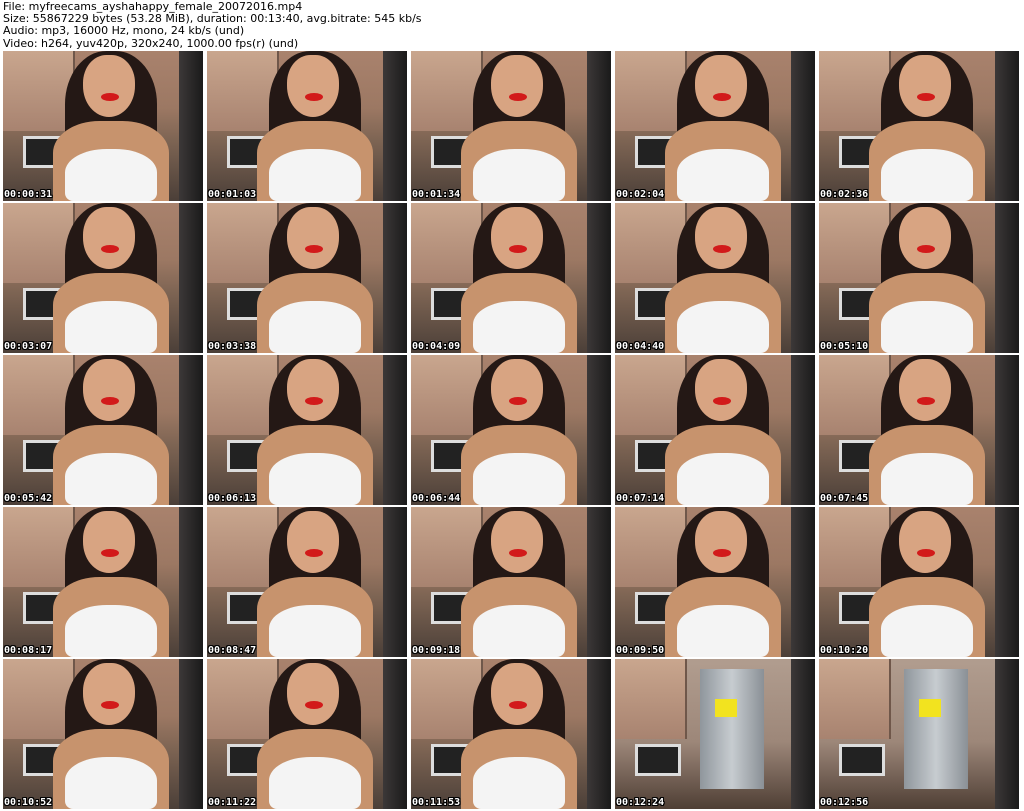 Image resolution: width=1024 pixels, height=811 pixels. What do you see at coordinates (844, 346) in the screenshot?
I see `thumbnail-timestamp: 00:05:10` at bounding box center [844, 346].